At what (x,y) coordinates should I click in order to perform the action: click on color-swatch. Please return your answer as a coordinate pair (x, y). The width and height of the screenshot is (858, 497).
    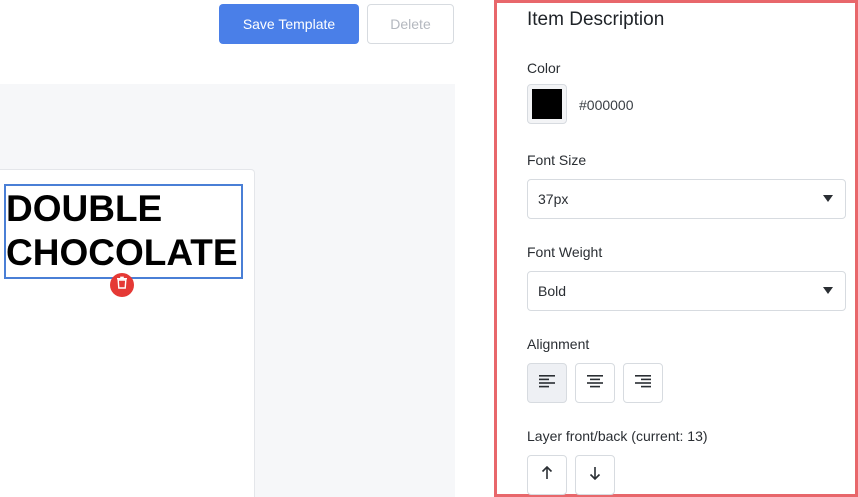
    Looking at the image, I should click on (547, 104).